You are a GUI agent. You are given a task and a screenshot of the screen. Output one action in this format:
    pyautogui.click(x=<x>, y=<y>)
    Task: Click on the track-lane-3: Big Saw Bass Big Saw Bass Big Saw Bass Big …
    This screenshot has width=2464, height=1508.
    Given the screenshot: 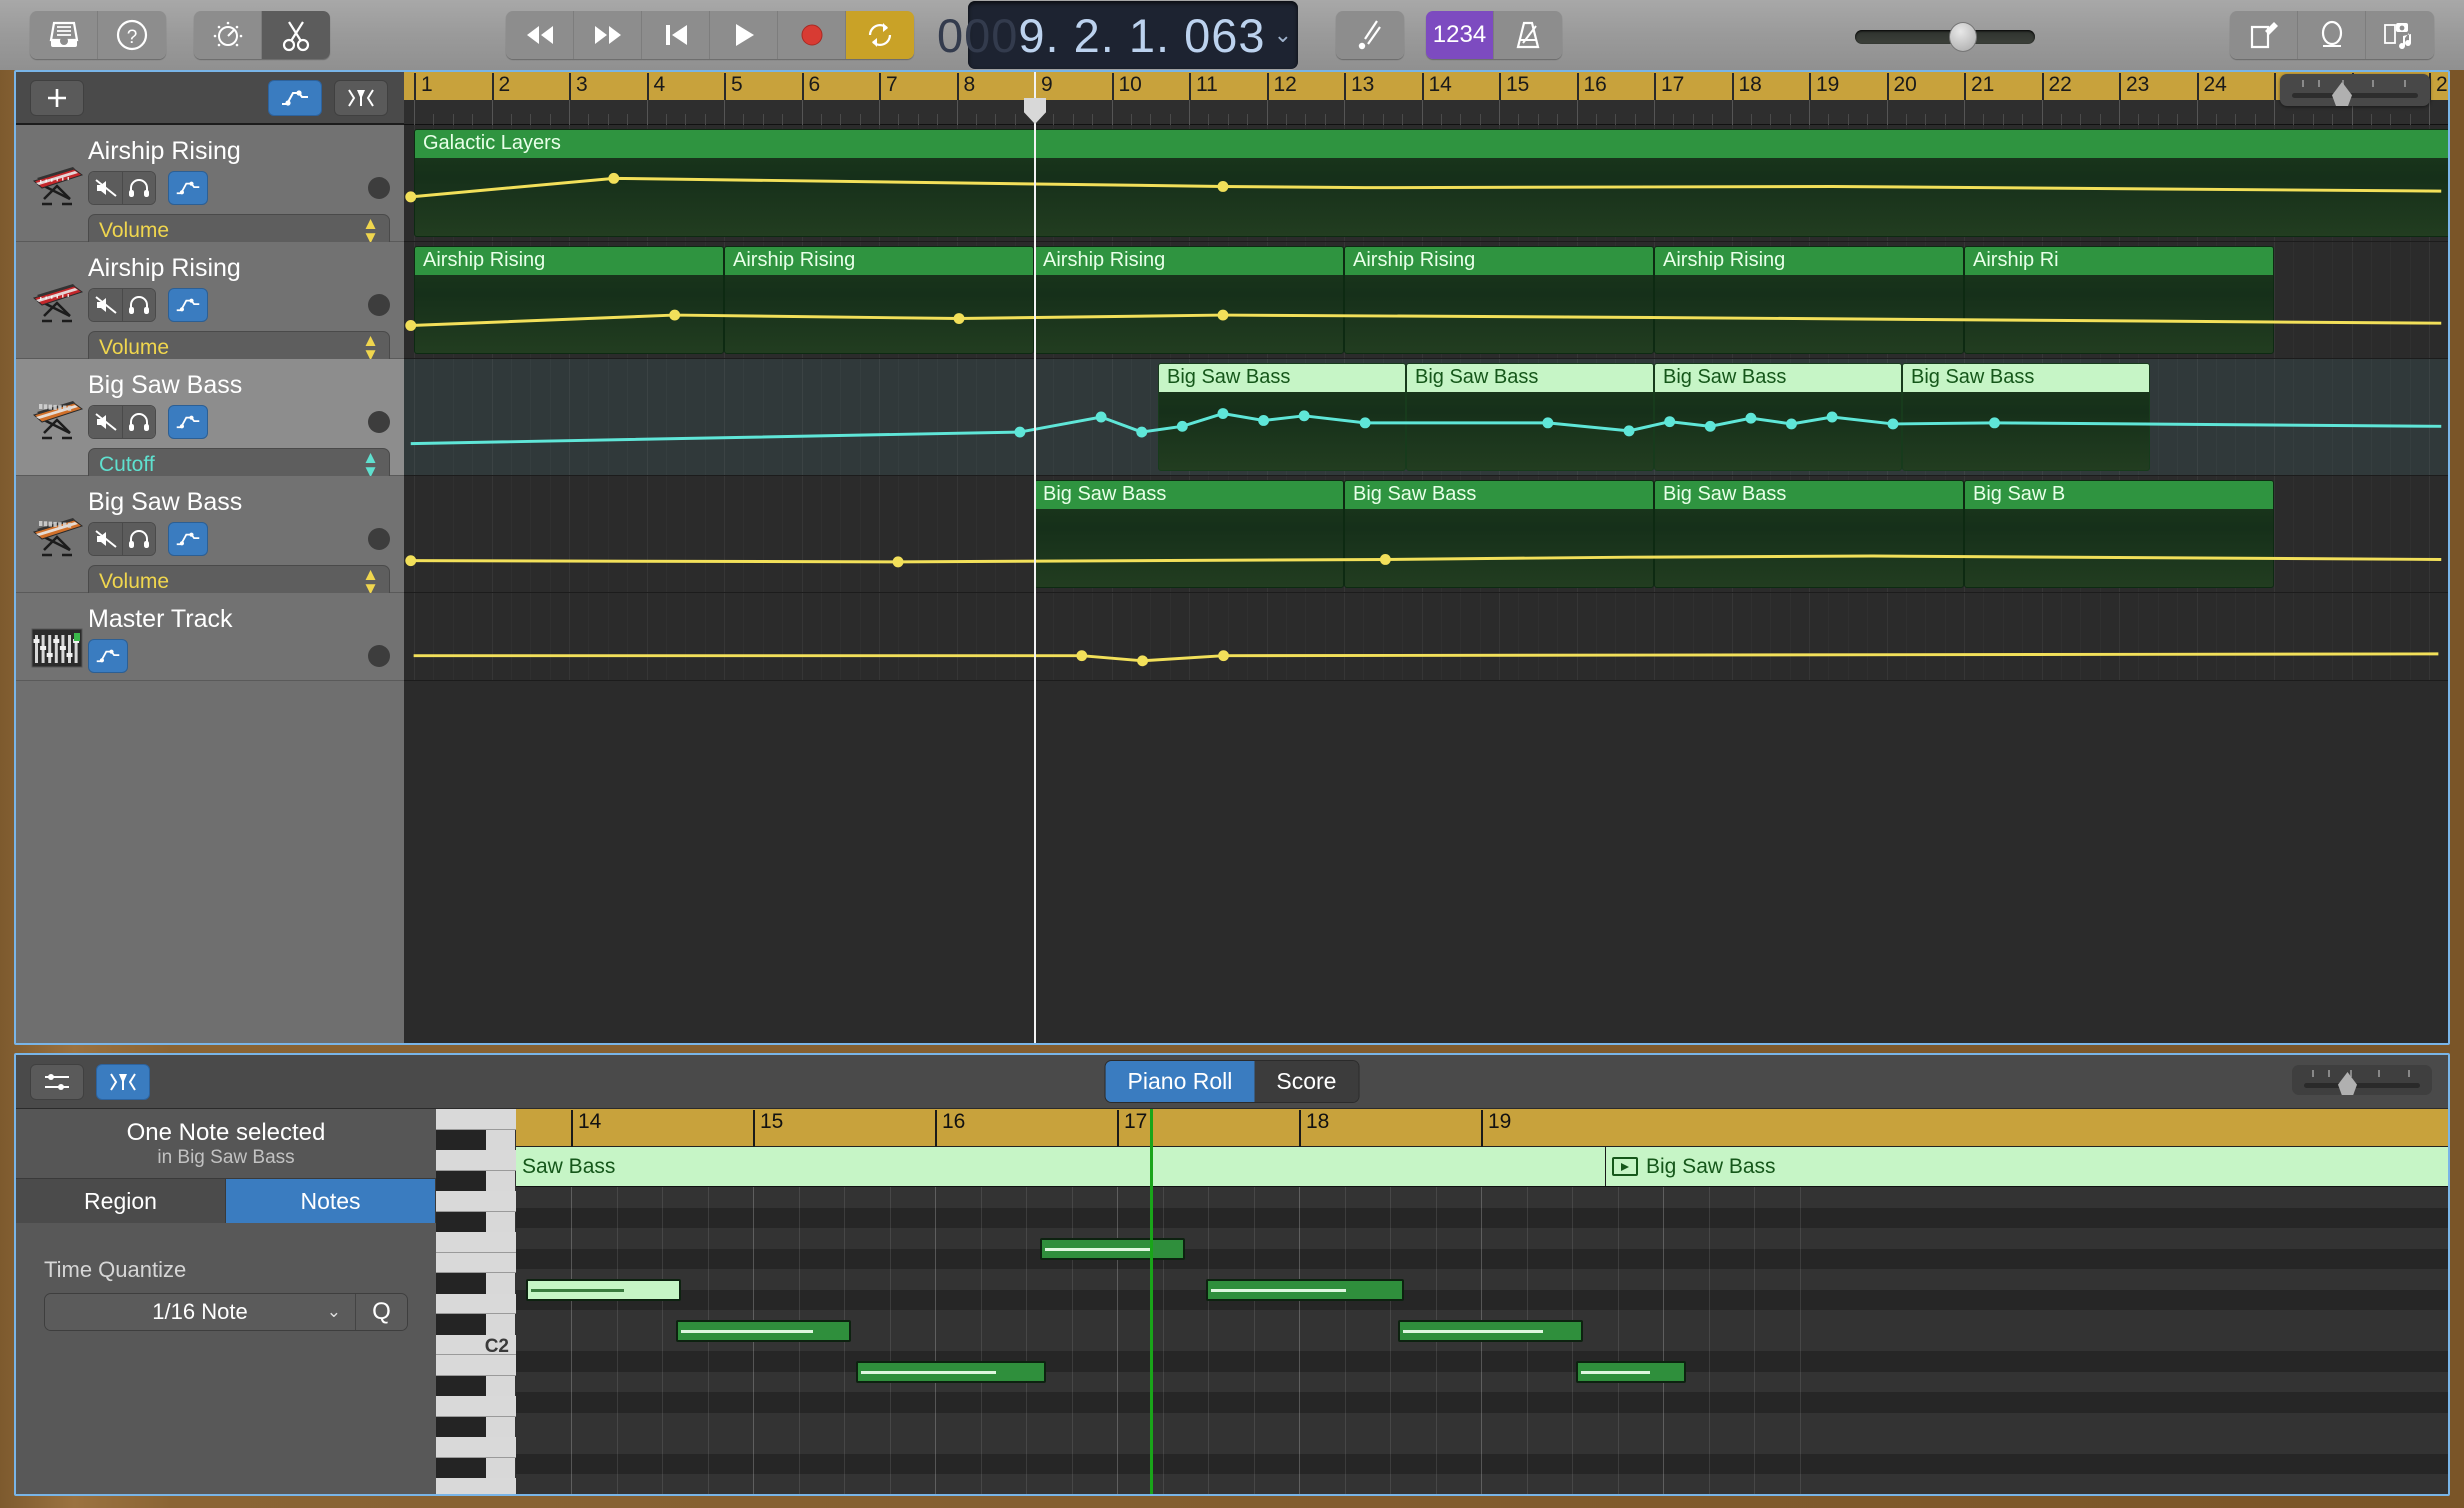 What is the action you would take?
    pyautogui.click(x=1426, y=417)
    